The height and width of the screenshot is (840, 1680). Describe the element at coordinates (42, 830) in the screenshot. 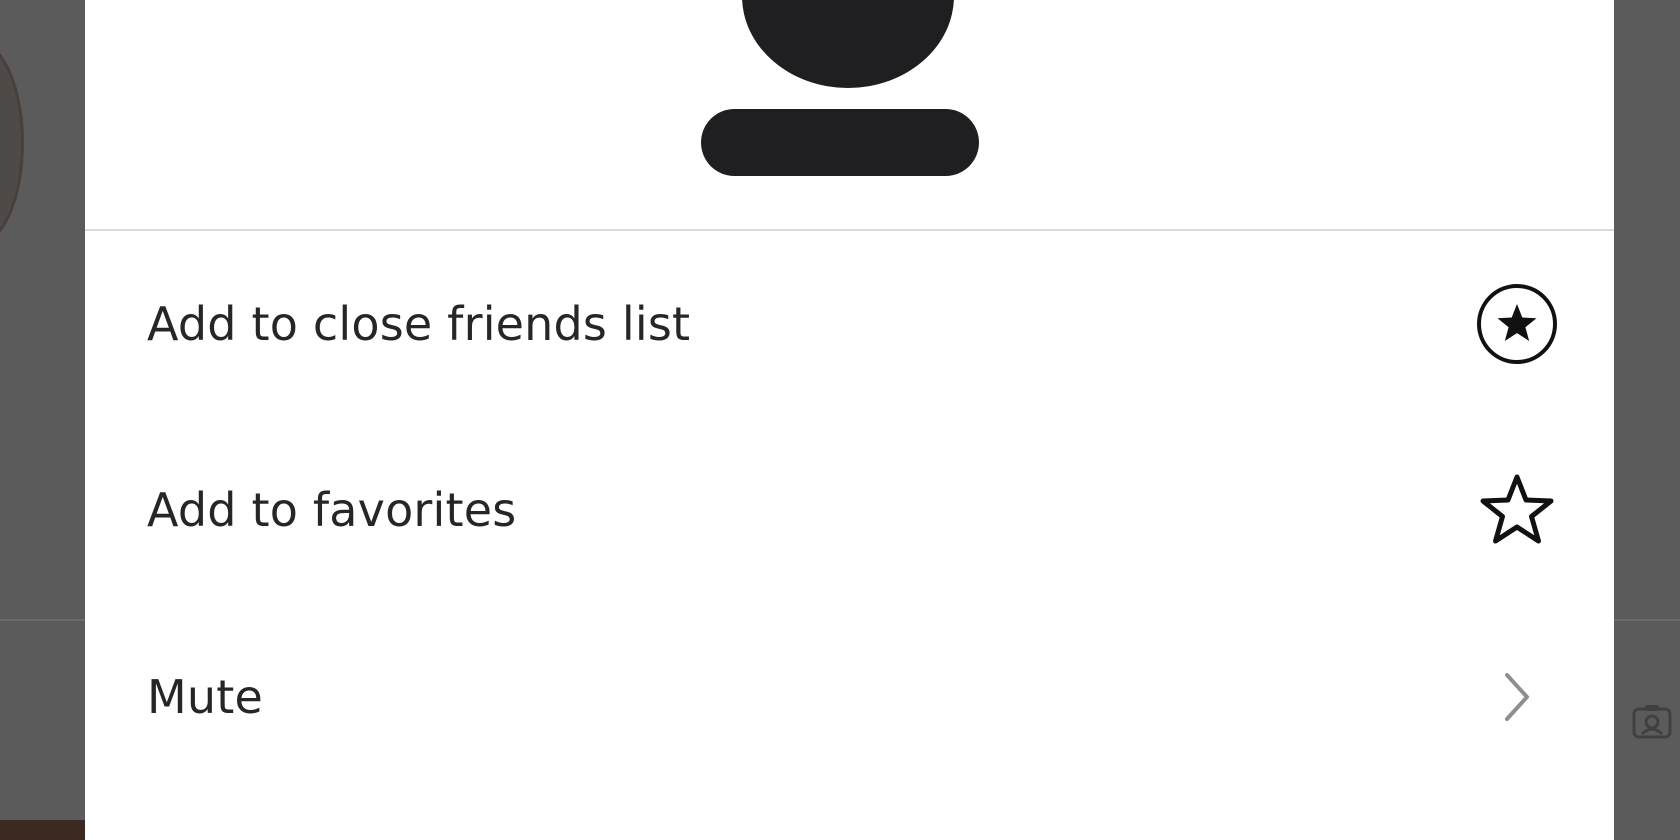

I see `background-image-strip` at that location.